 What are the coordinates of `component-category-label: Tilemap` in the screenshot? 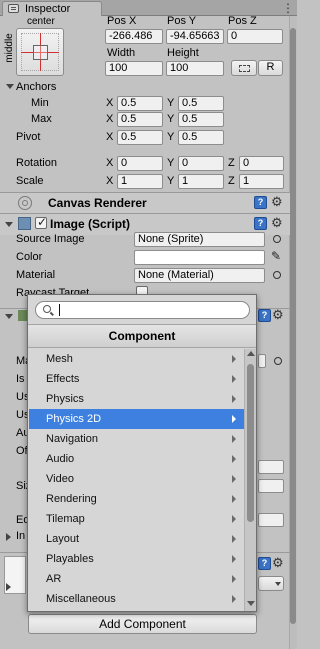 It's located at (65, 519).